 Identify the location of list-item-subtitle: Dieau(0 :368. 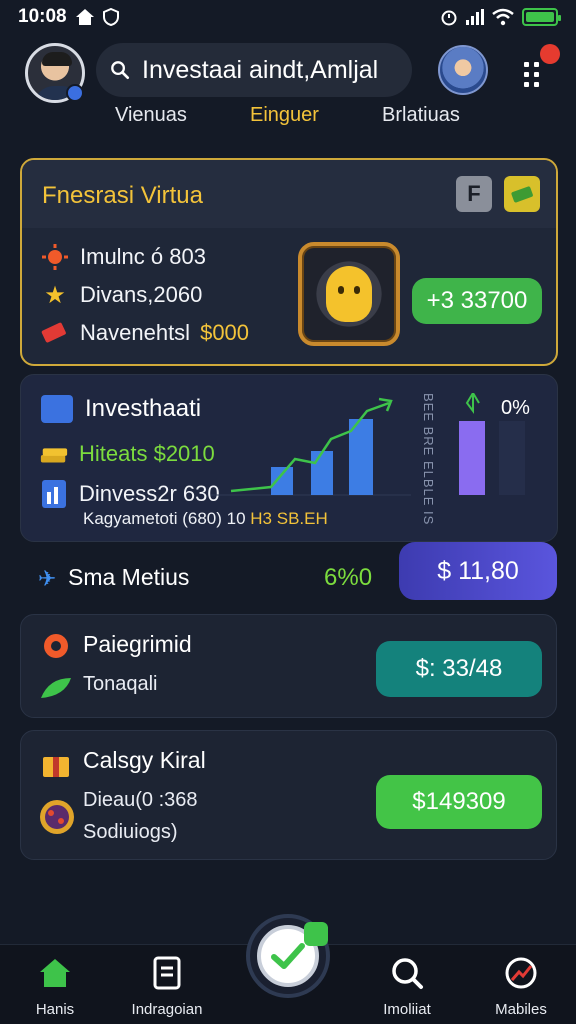
(140, 800).